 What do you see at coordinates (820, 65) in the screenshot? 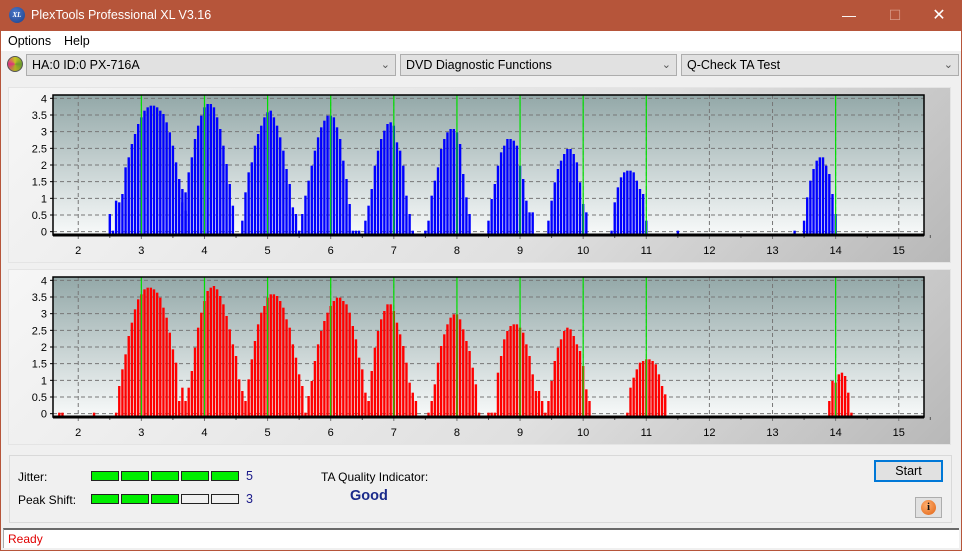
I see `test-select: Q-Check TA Test ⌄` at bounding box center [820, 65].